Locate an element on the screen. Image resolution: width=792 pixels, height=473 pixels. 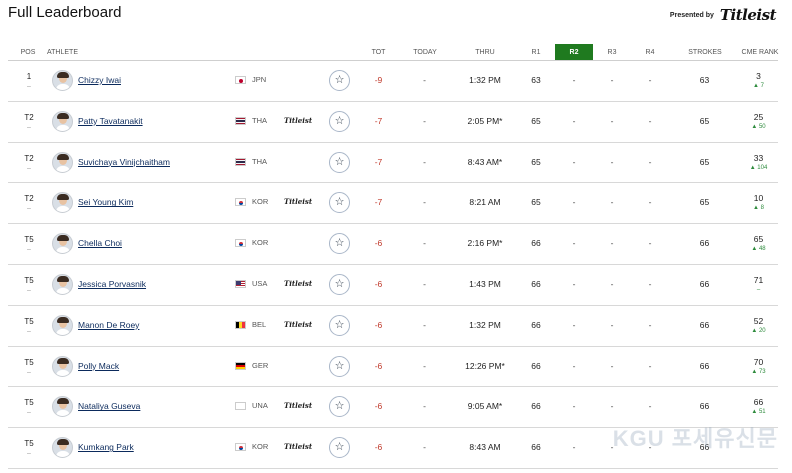
score-total: -6 is located at coordinates (378, 243).